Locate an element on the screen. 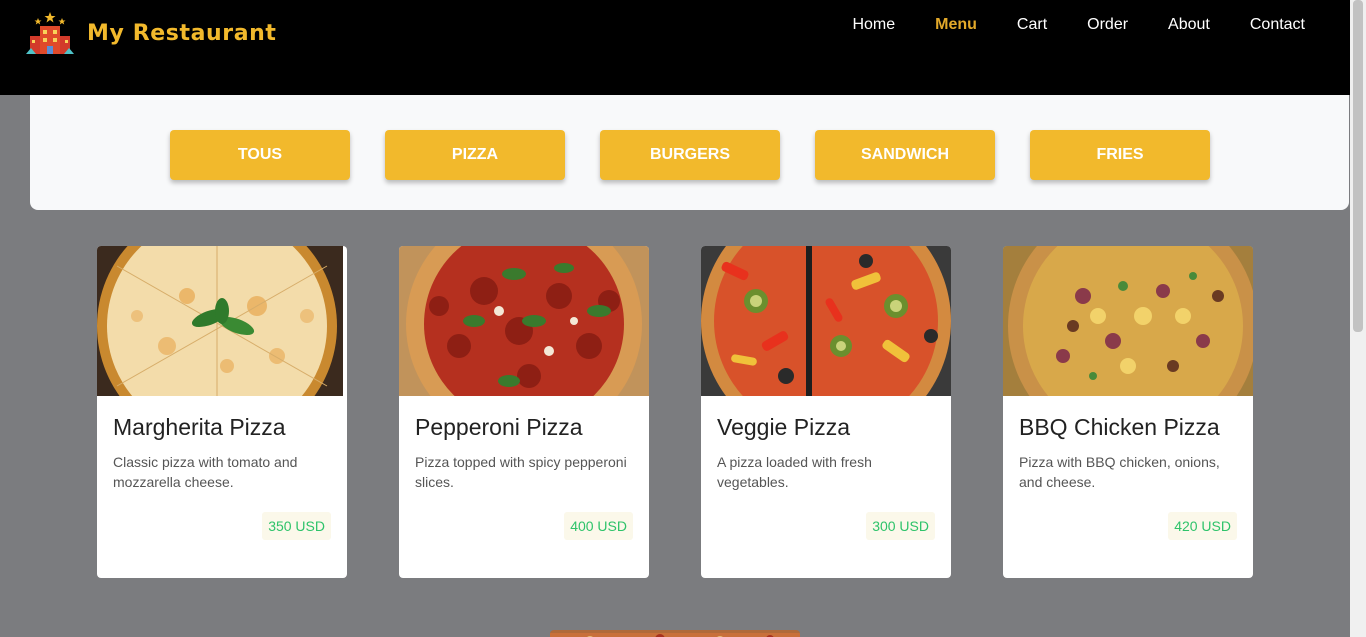 The height and width of the screenshot is (637, 1366). brand-logo: My Restaurant is located at coordinates (151, 33).